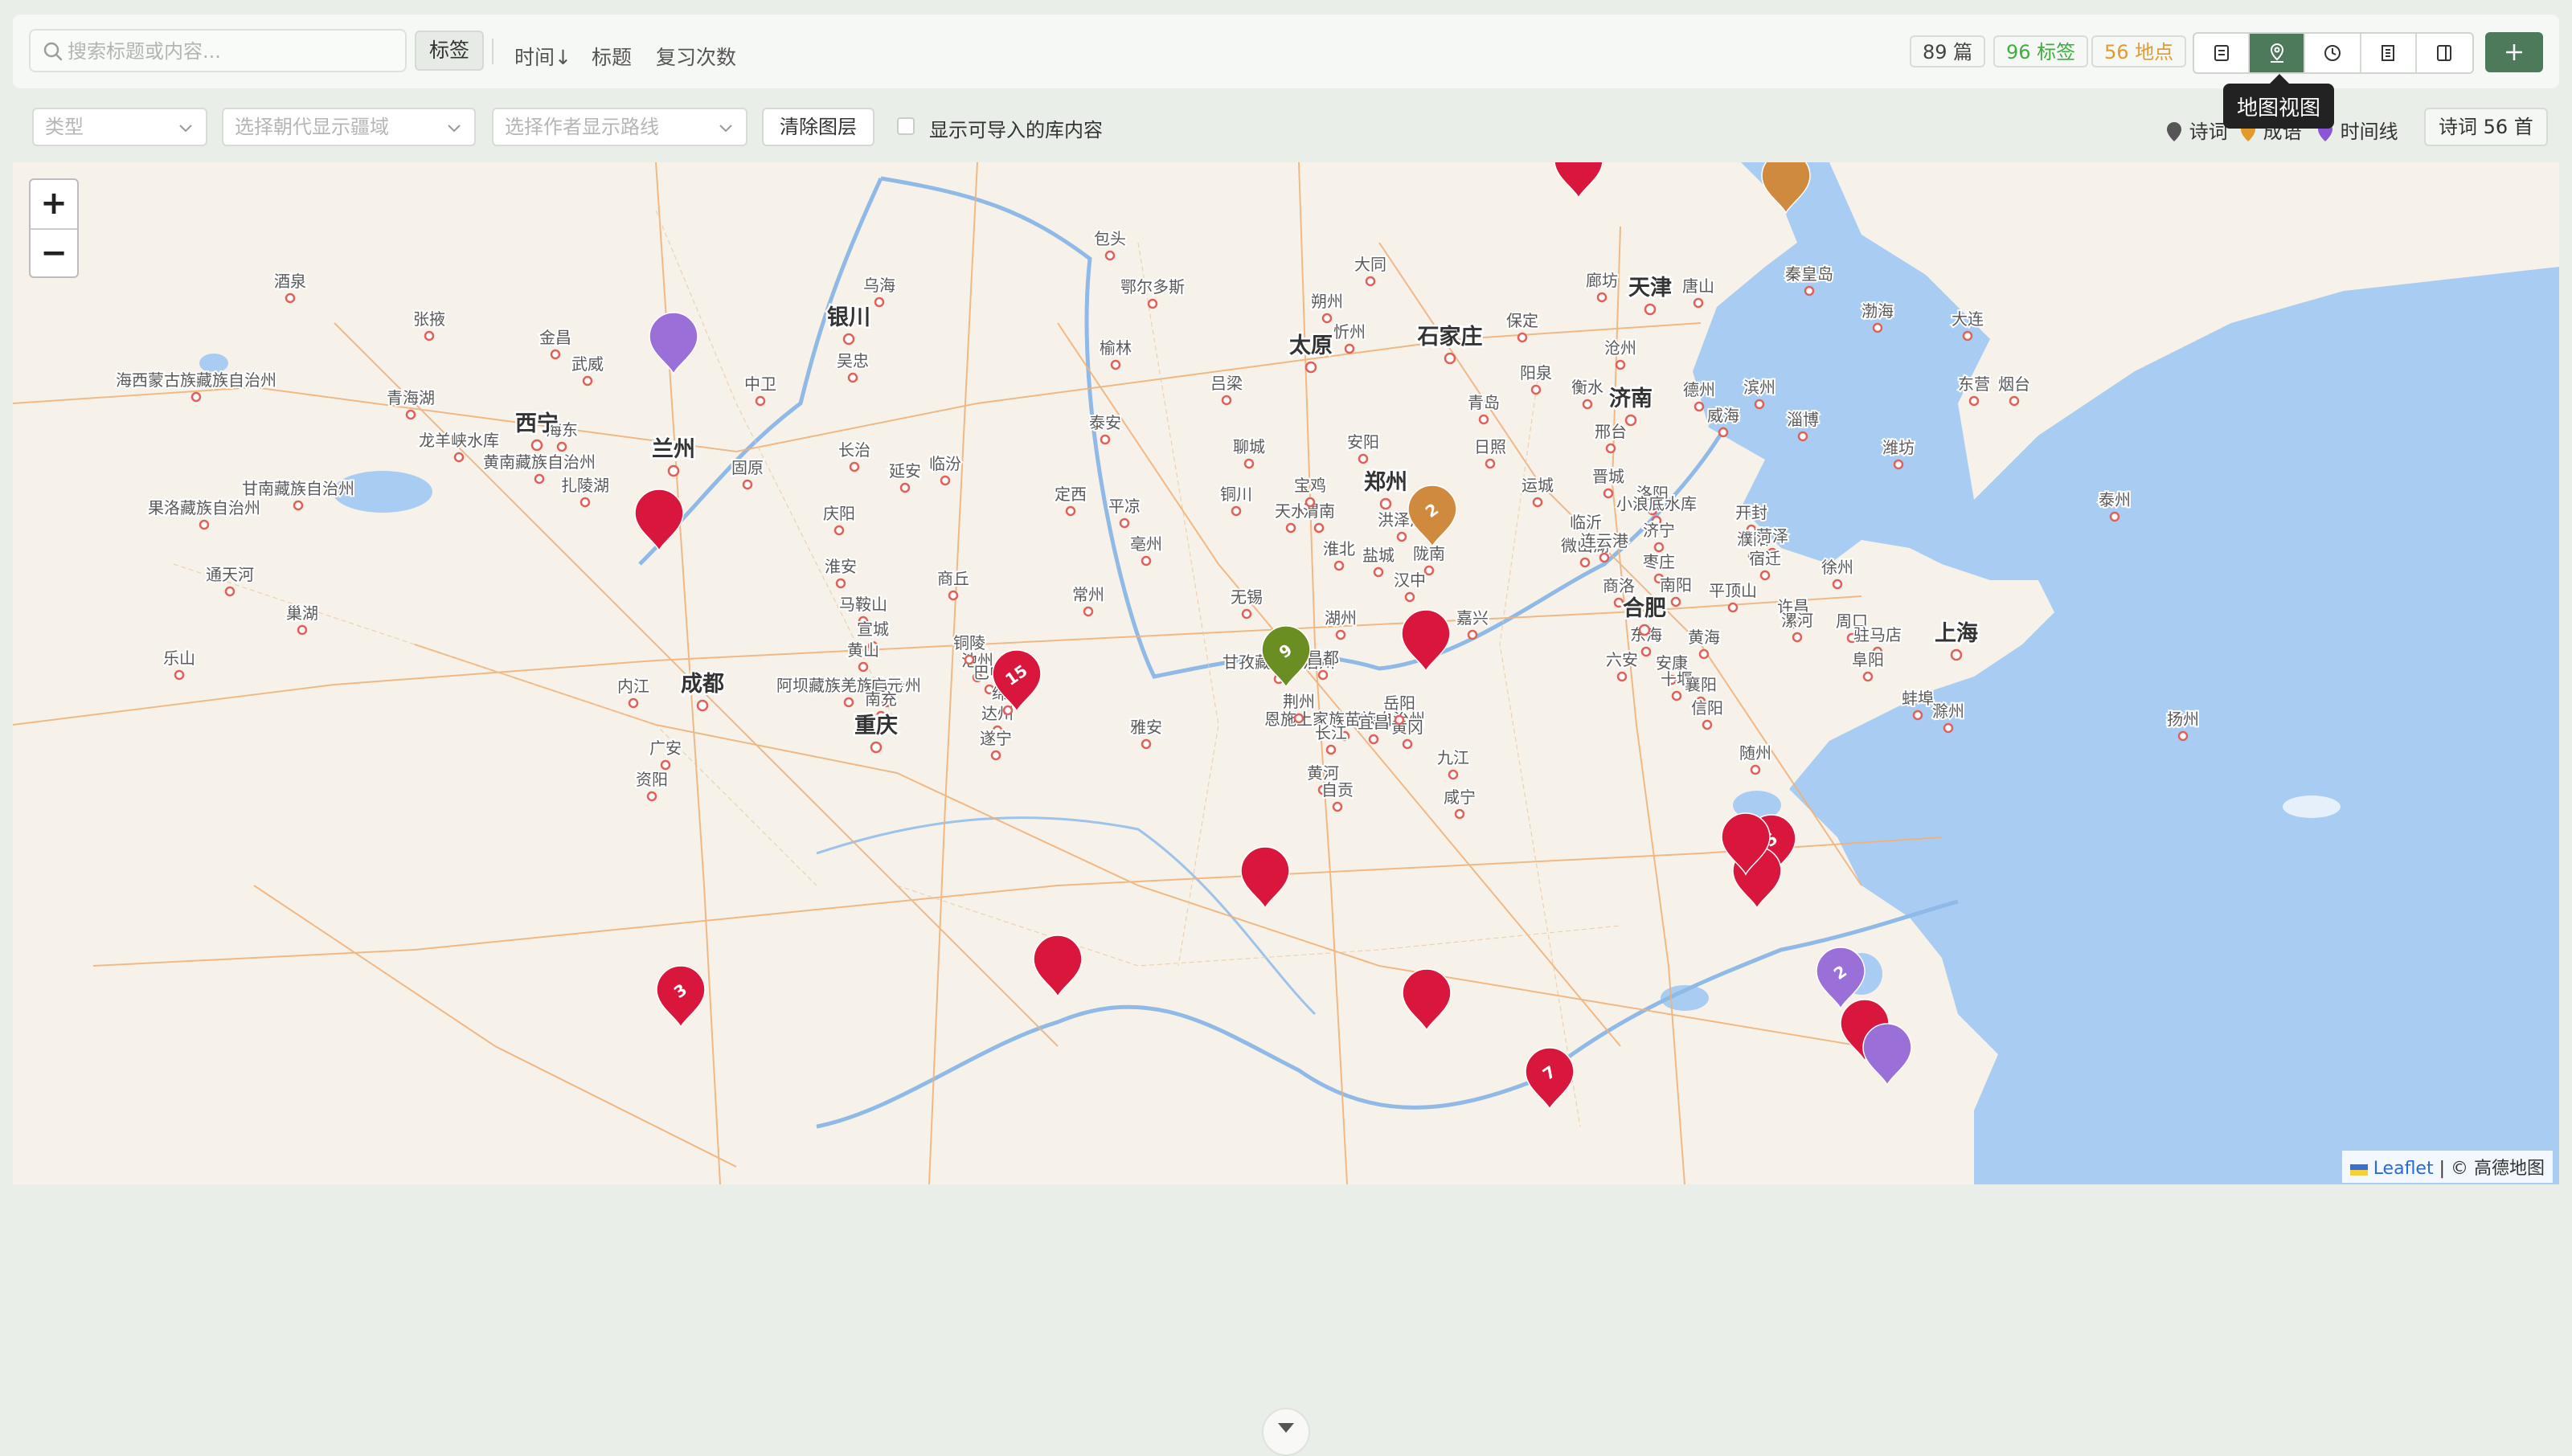 This screenshot has height=1456, width=2572. I want to click on zoom-in-button: +, so click(54, 205).